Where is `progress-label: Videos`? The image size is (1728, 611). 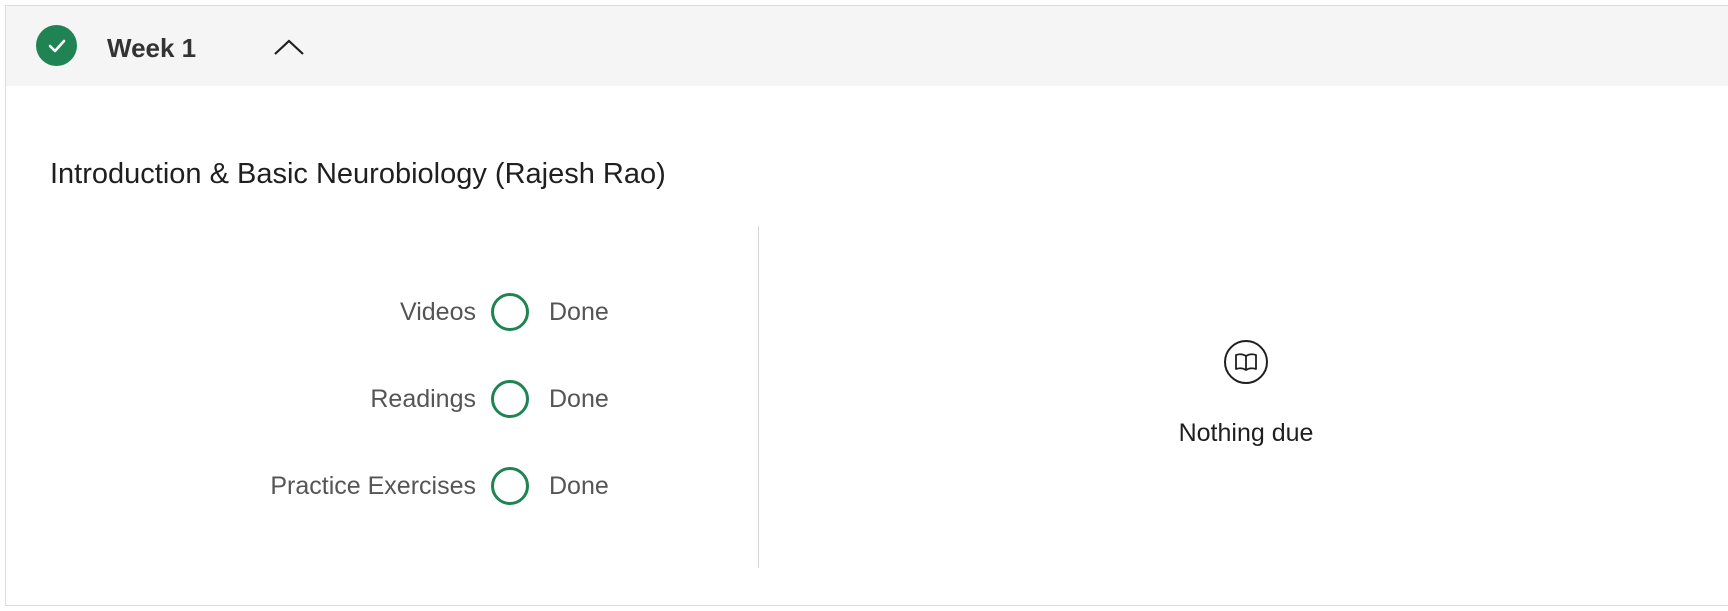
progress-label: Videos is located at coordinates (438, 312).